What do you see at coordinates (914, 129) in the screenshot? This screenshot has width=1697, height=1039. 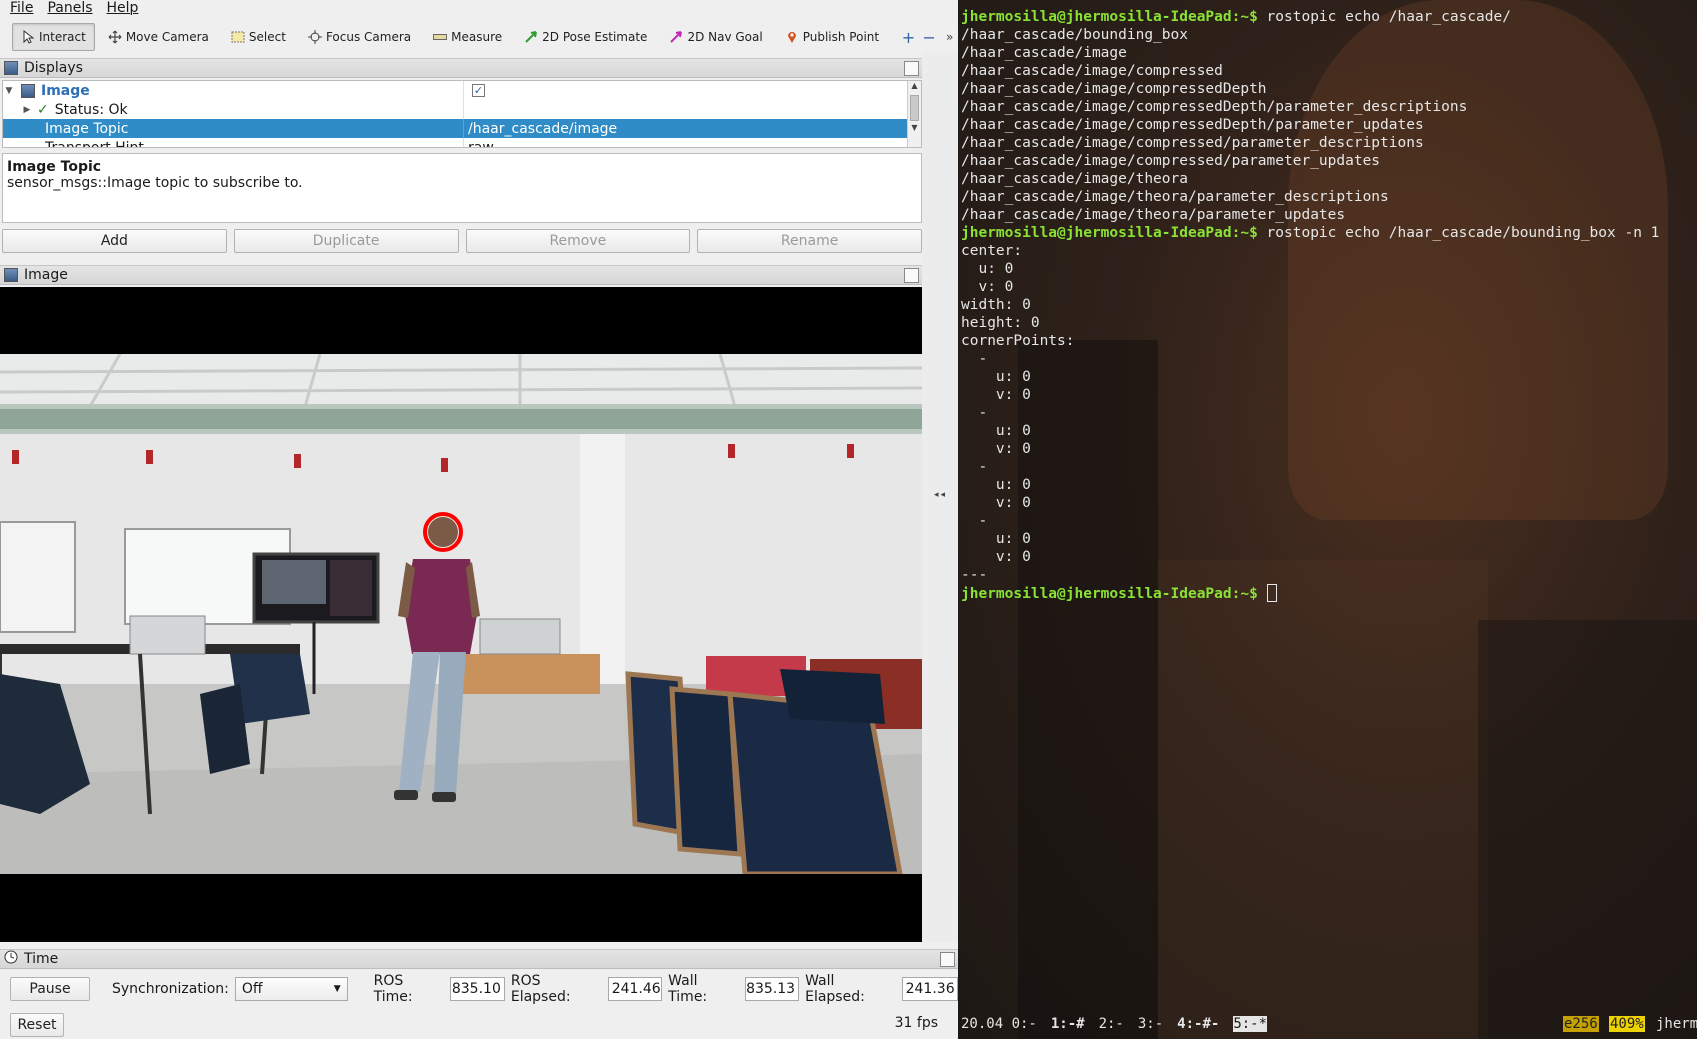 I see `scroll-down-icon: ▼` at bounding box center [914, 129].